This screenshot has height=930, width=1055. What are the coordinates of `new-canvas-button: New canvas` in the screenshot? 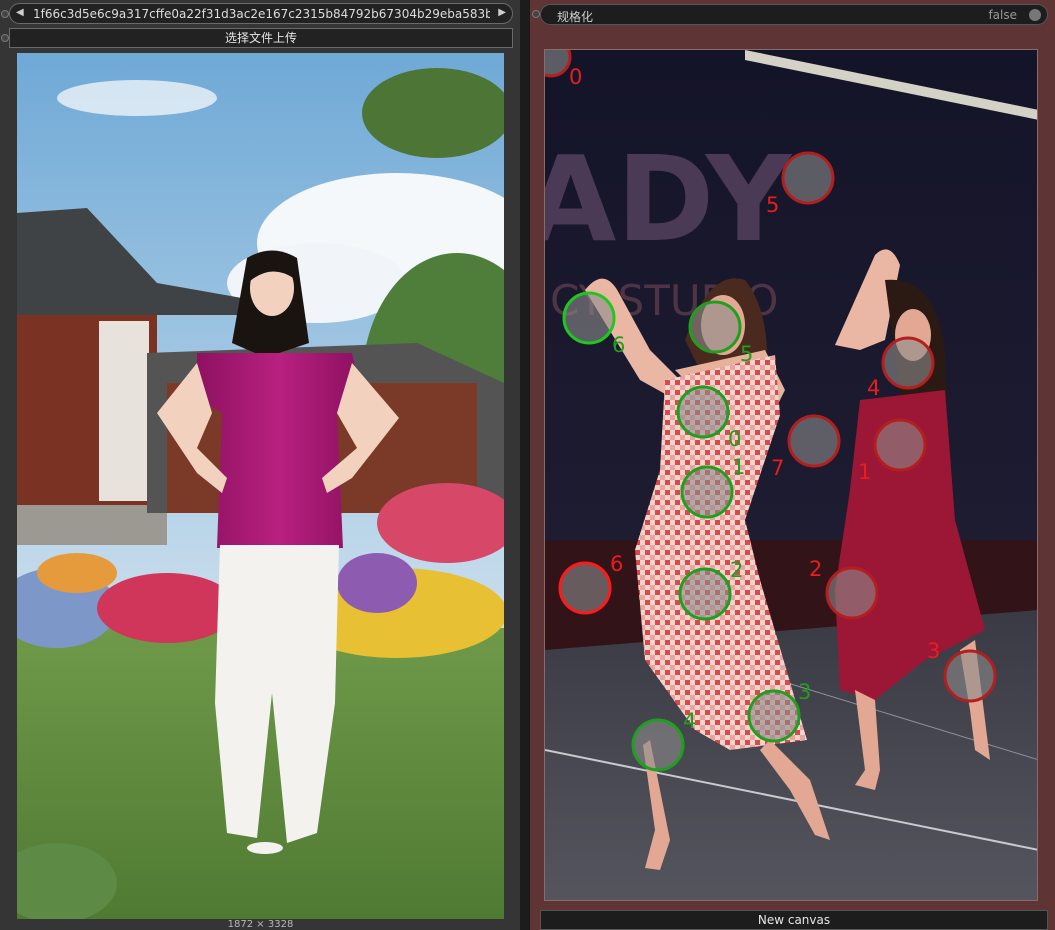 It's located at (794, 920).